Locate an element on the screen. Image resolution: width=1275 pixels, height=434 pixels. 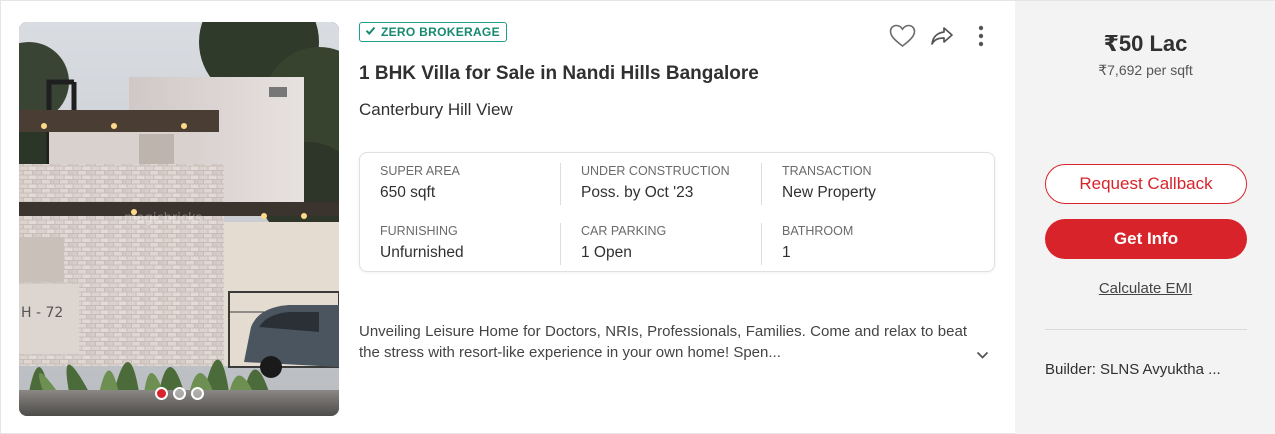
calculate-emi-link: Calculate EMI is located at coordinates (1145, 288).